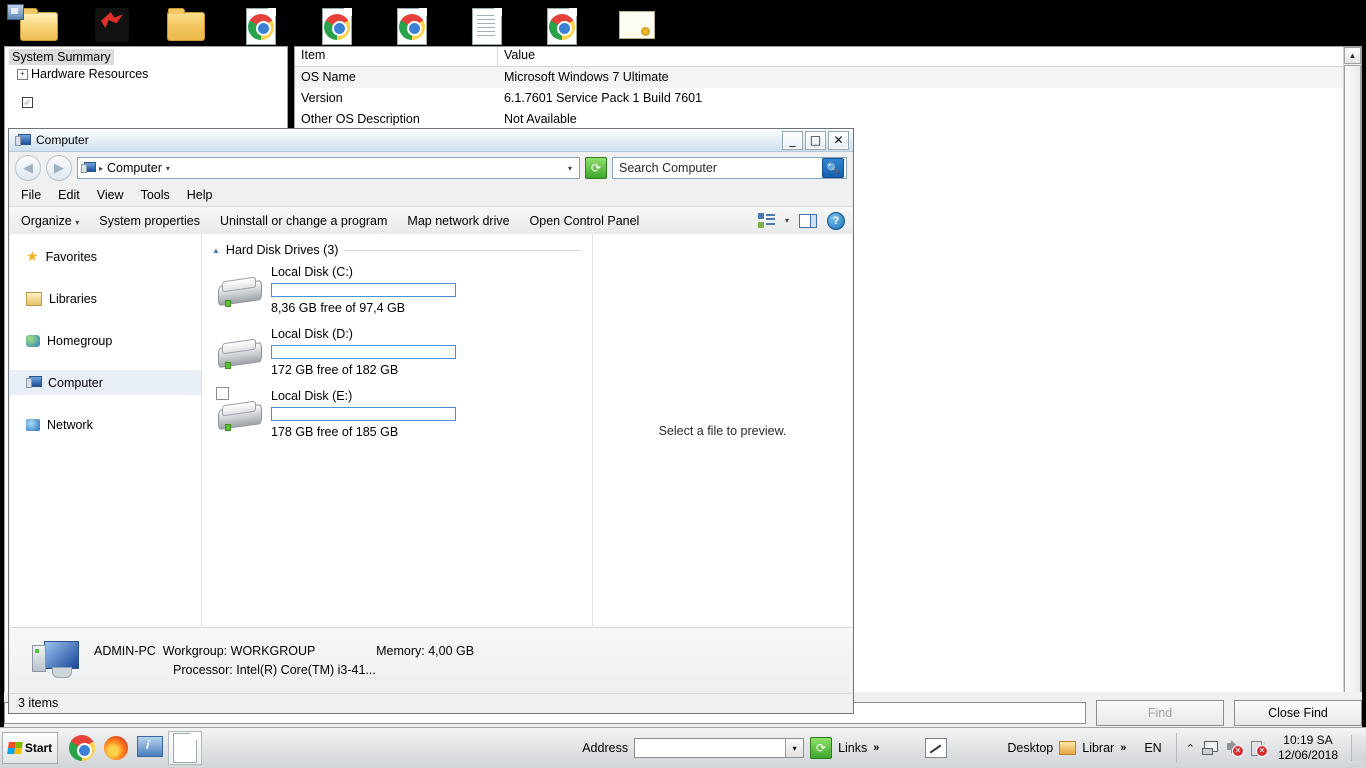 The height and width of the screenshot is (768, 1366). I want to click on search-icon: 🔍, so click(833, 168).